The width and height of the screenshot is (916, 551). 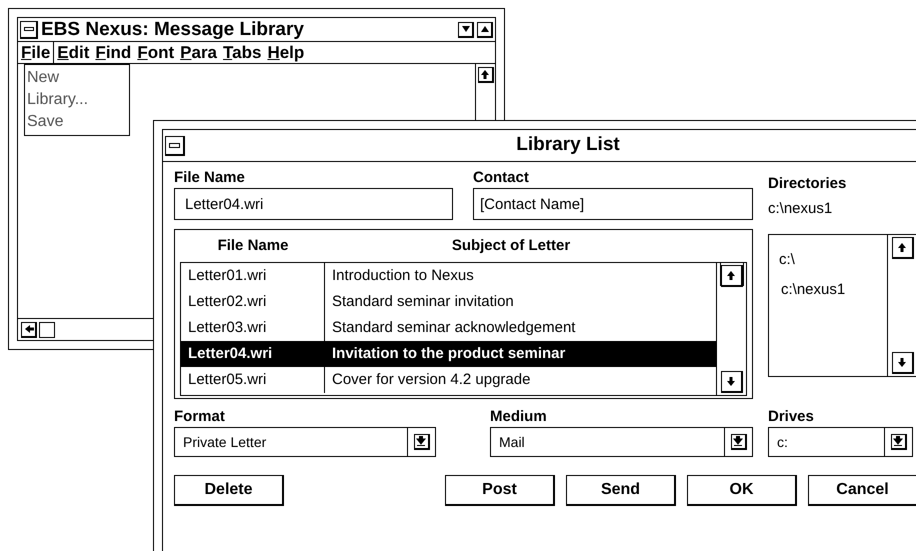 I want to click on dialog-button: Post, so click(x=500, y=490).